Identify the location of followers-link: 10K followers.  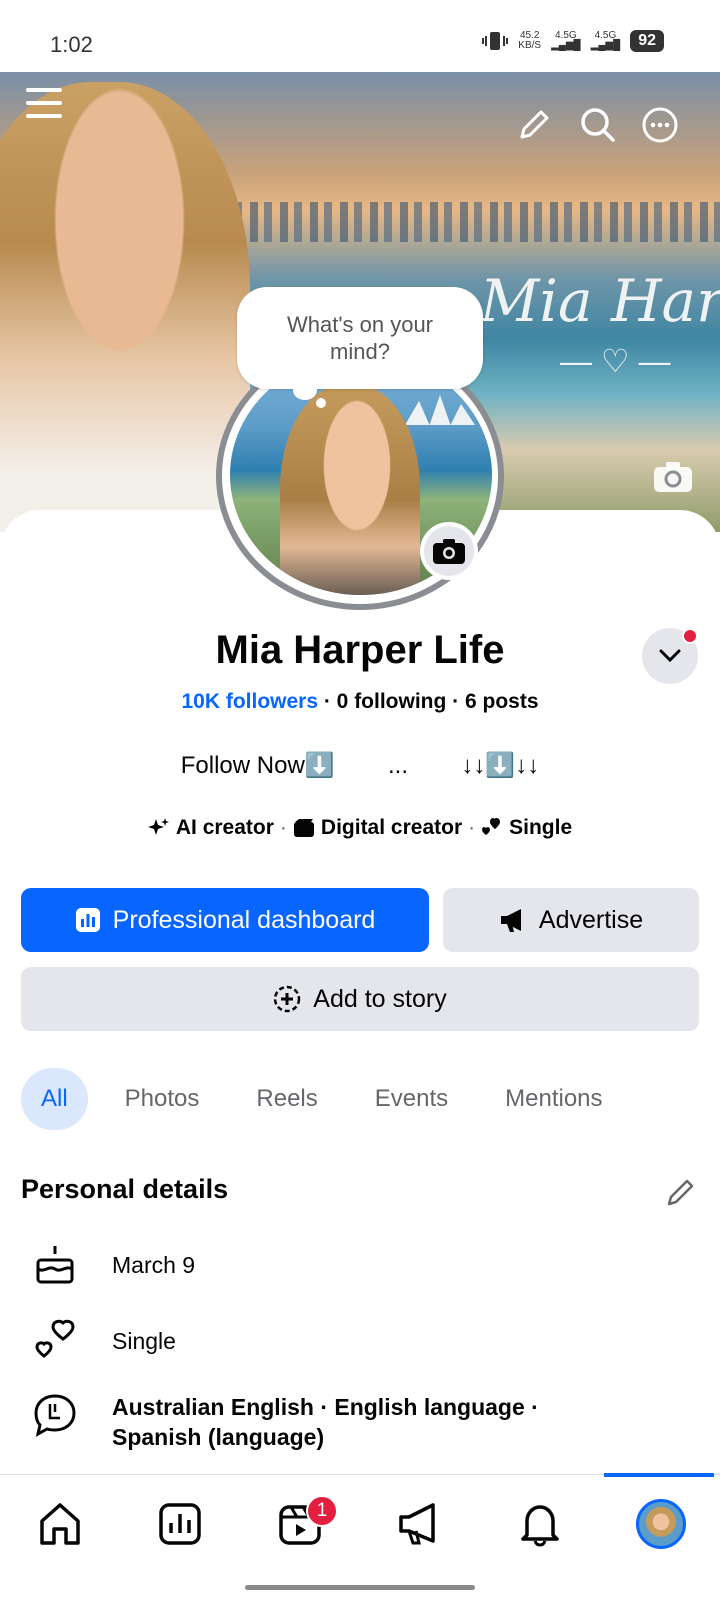
(249, 701).